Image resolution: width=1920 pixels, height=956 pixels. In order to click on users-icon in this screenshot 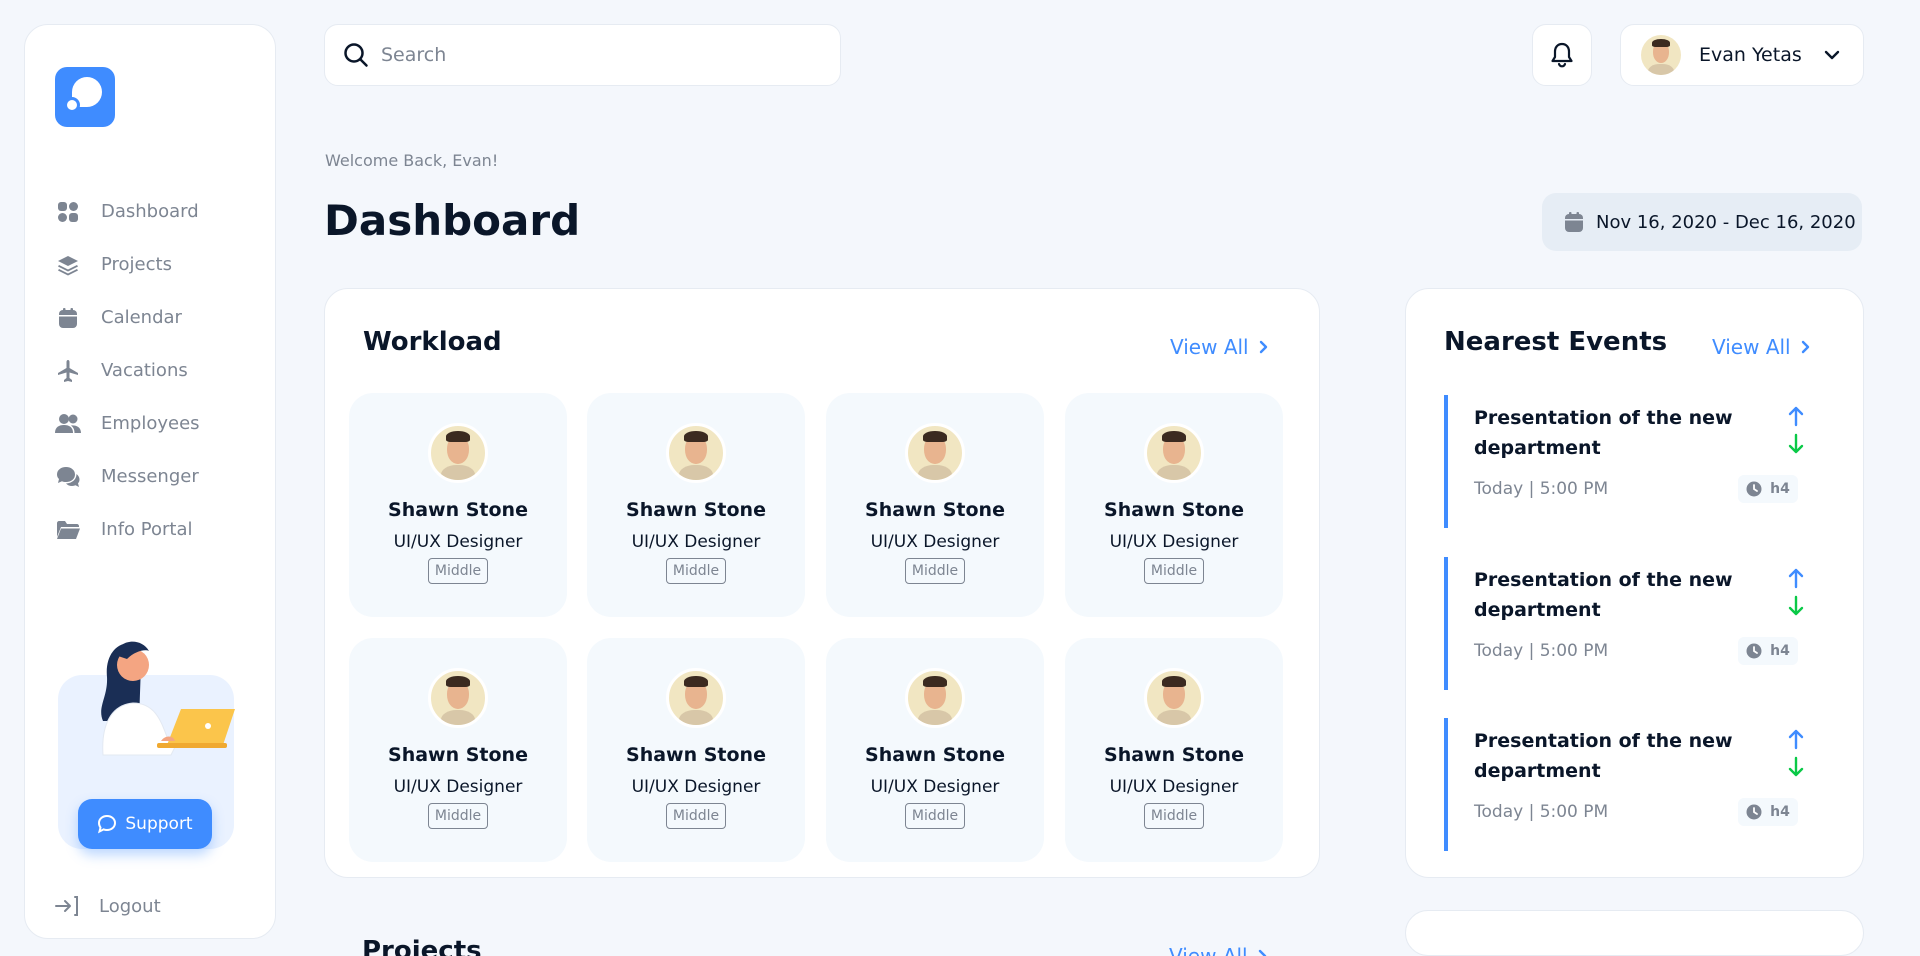, I will do `click(68, 424)`.